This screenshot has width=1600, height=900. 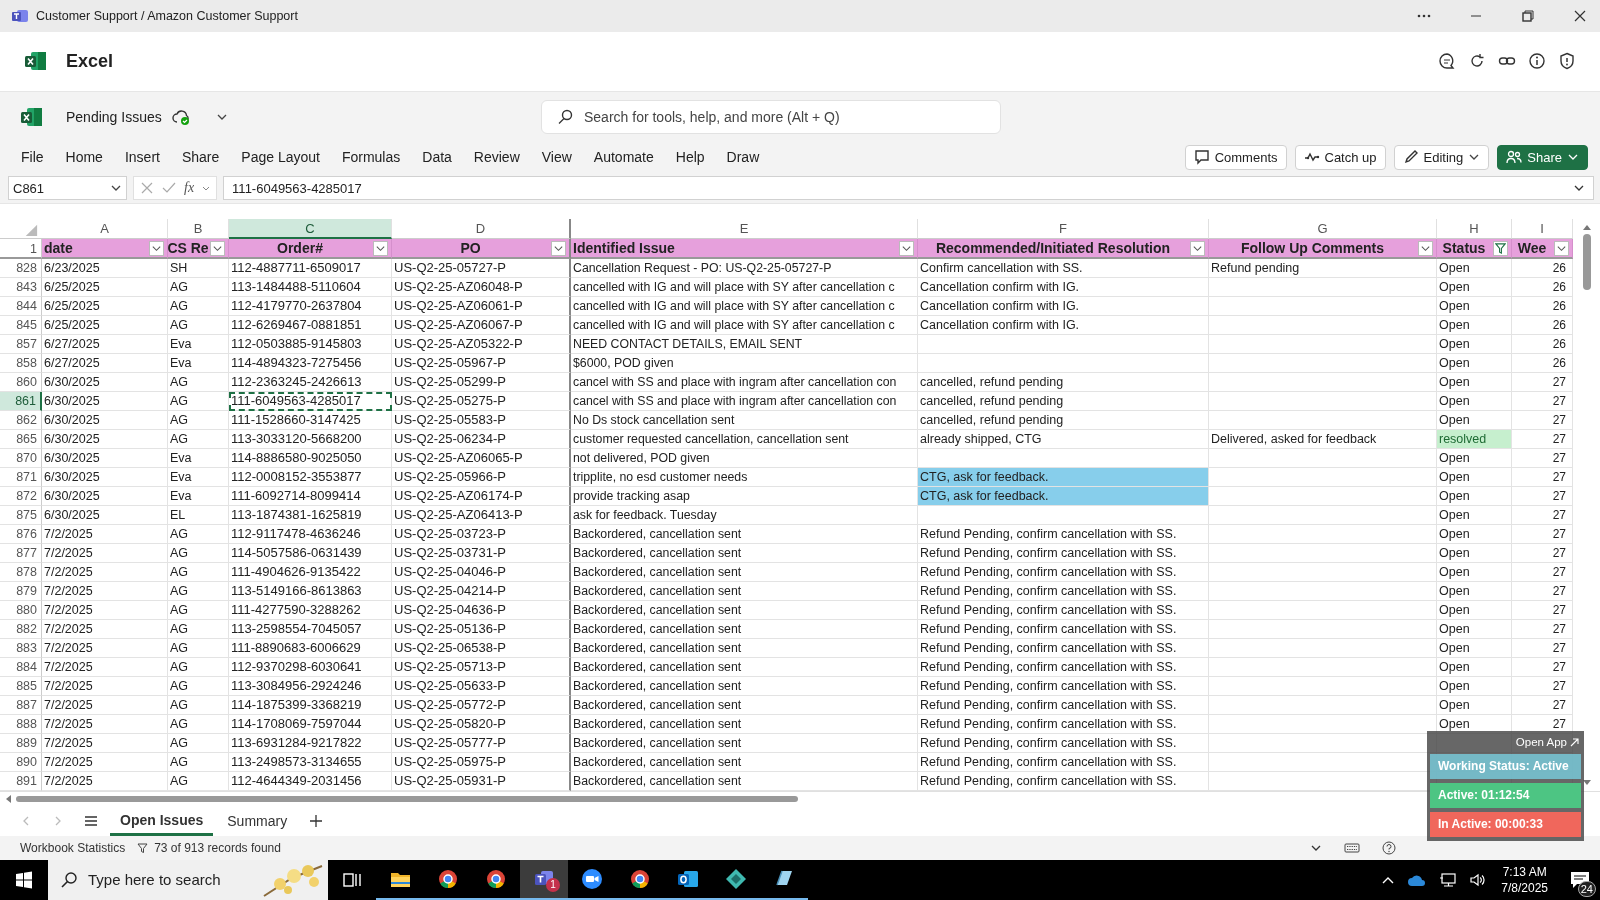 What do you see at coordinates (21, 421) in the screenshot?
I see `row-number: 862` at bounding box center [21, 421].